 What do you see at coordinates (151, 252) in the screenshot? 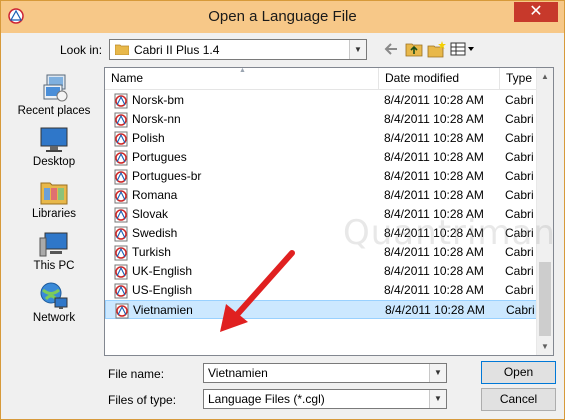
I see `file-name: Turkish` at bounding box center [151, 252].